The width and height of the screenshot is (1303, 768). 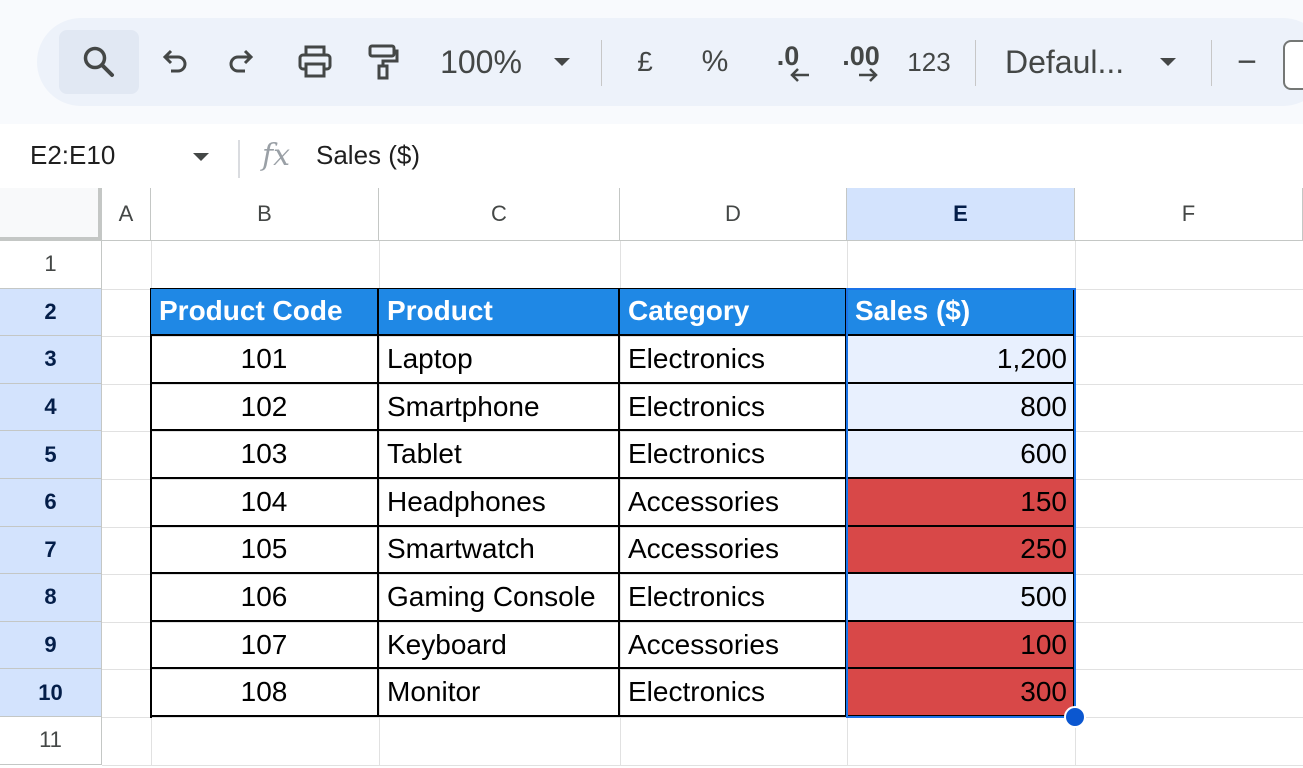 I want to click on cell-sales: 100, so click(x=961, y=645).